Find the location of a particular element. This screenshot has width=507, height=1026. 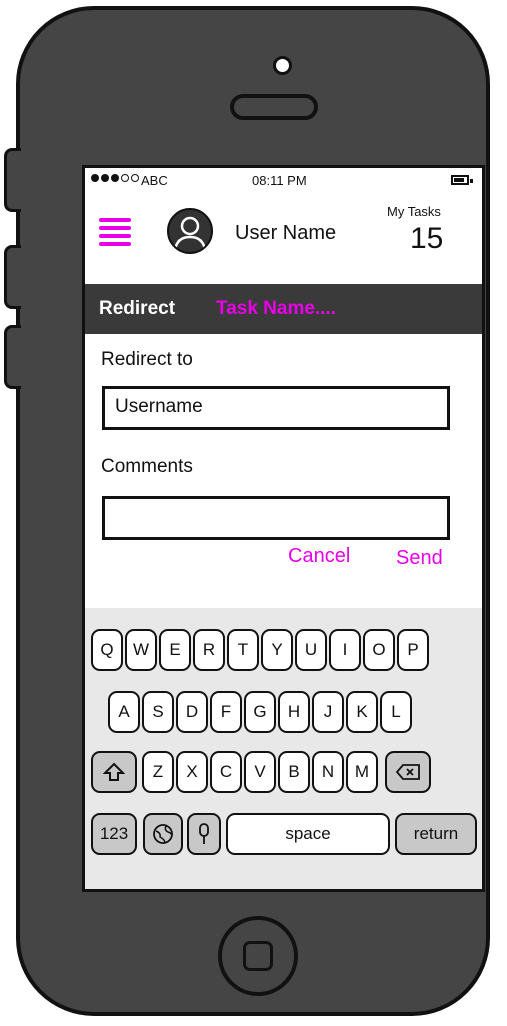

microphone-icon is located at coordinates (204, 833).